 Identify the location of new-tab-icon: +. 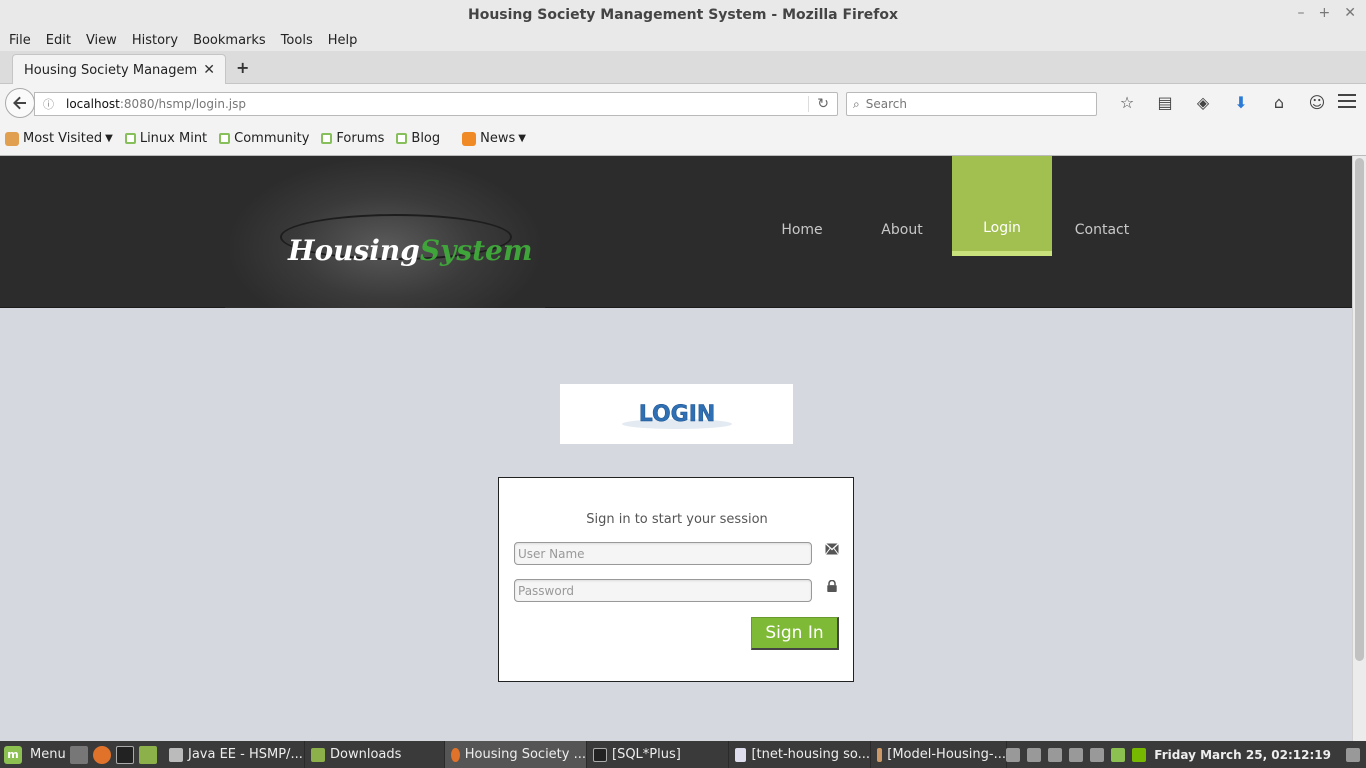
(242, 67).